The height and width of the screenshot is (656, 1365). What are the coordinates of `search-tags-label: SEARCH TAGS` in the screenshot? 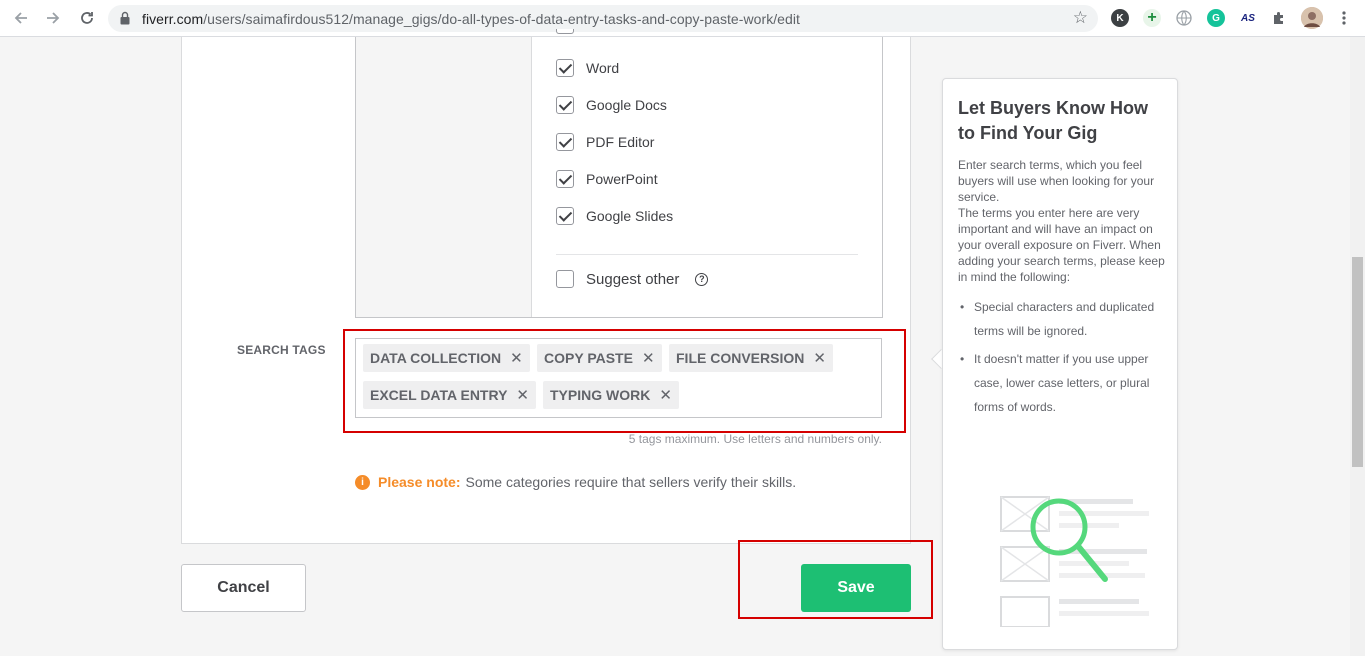 It's located at (281, 350).